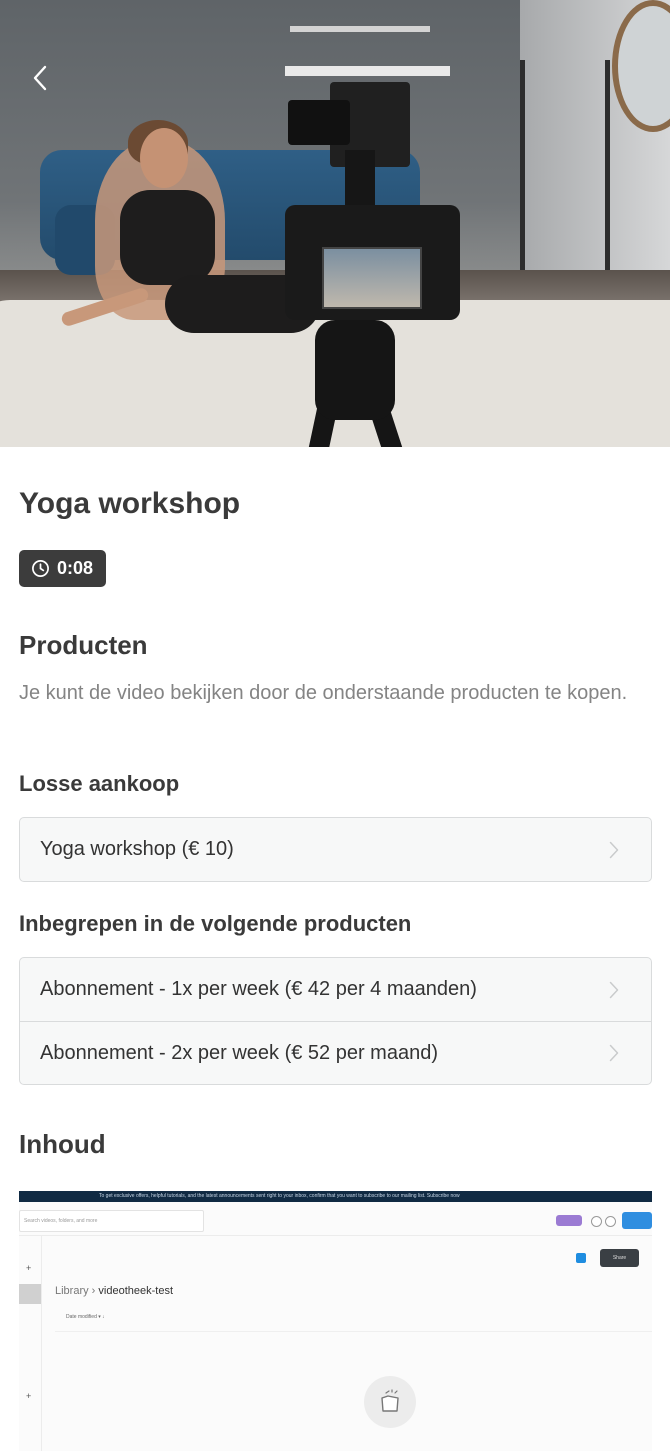  I want to click on preview-search: Search videos, folders, and more, so click(111, 1221).